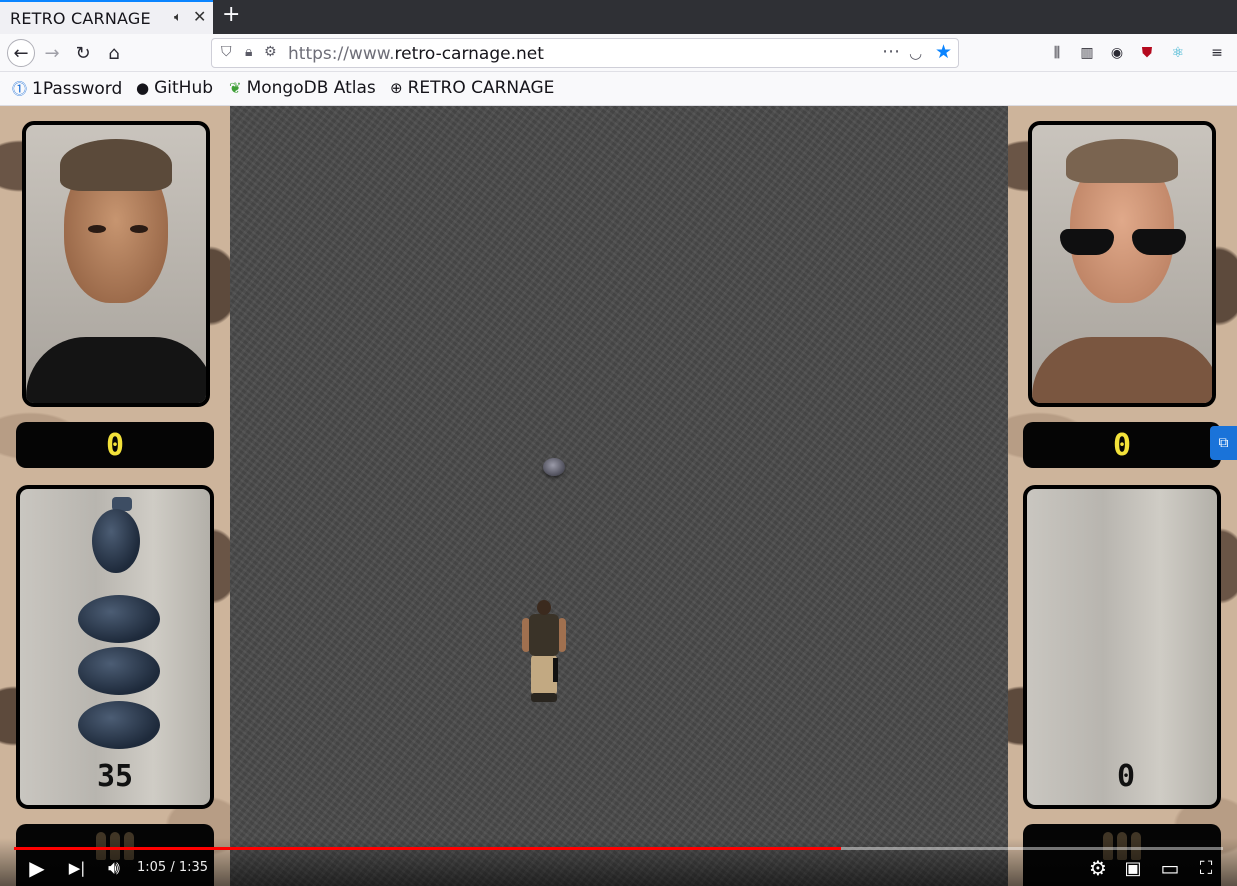  Describe the element at coordinates (554, 467) in the screenshot. I see `landmine` at that location.